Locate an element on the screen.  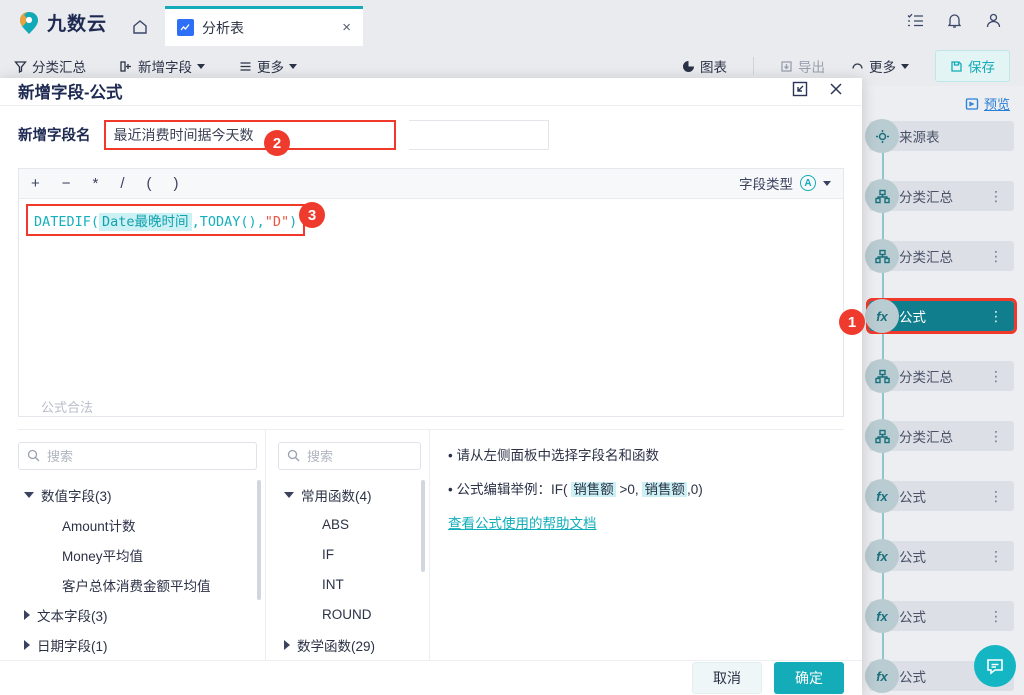
sidebar-step-4: 分类汇总 ⋮ is located at coordinates (939, 376).